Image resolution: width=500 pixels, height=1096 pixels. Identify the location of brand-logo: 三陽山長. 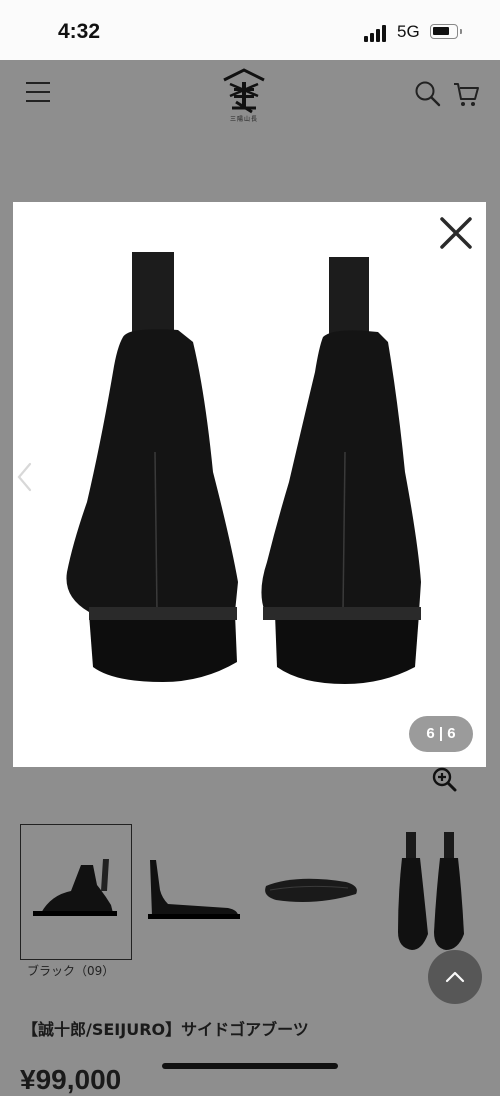
(244, 95).